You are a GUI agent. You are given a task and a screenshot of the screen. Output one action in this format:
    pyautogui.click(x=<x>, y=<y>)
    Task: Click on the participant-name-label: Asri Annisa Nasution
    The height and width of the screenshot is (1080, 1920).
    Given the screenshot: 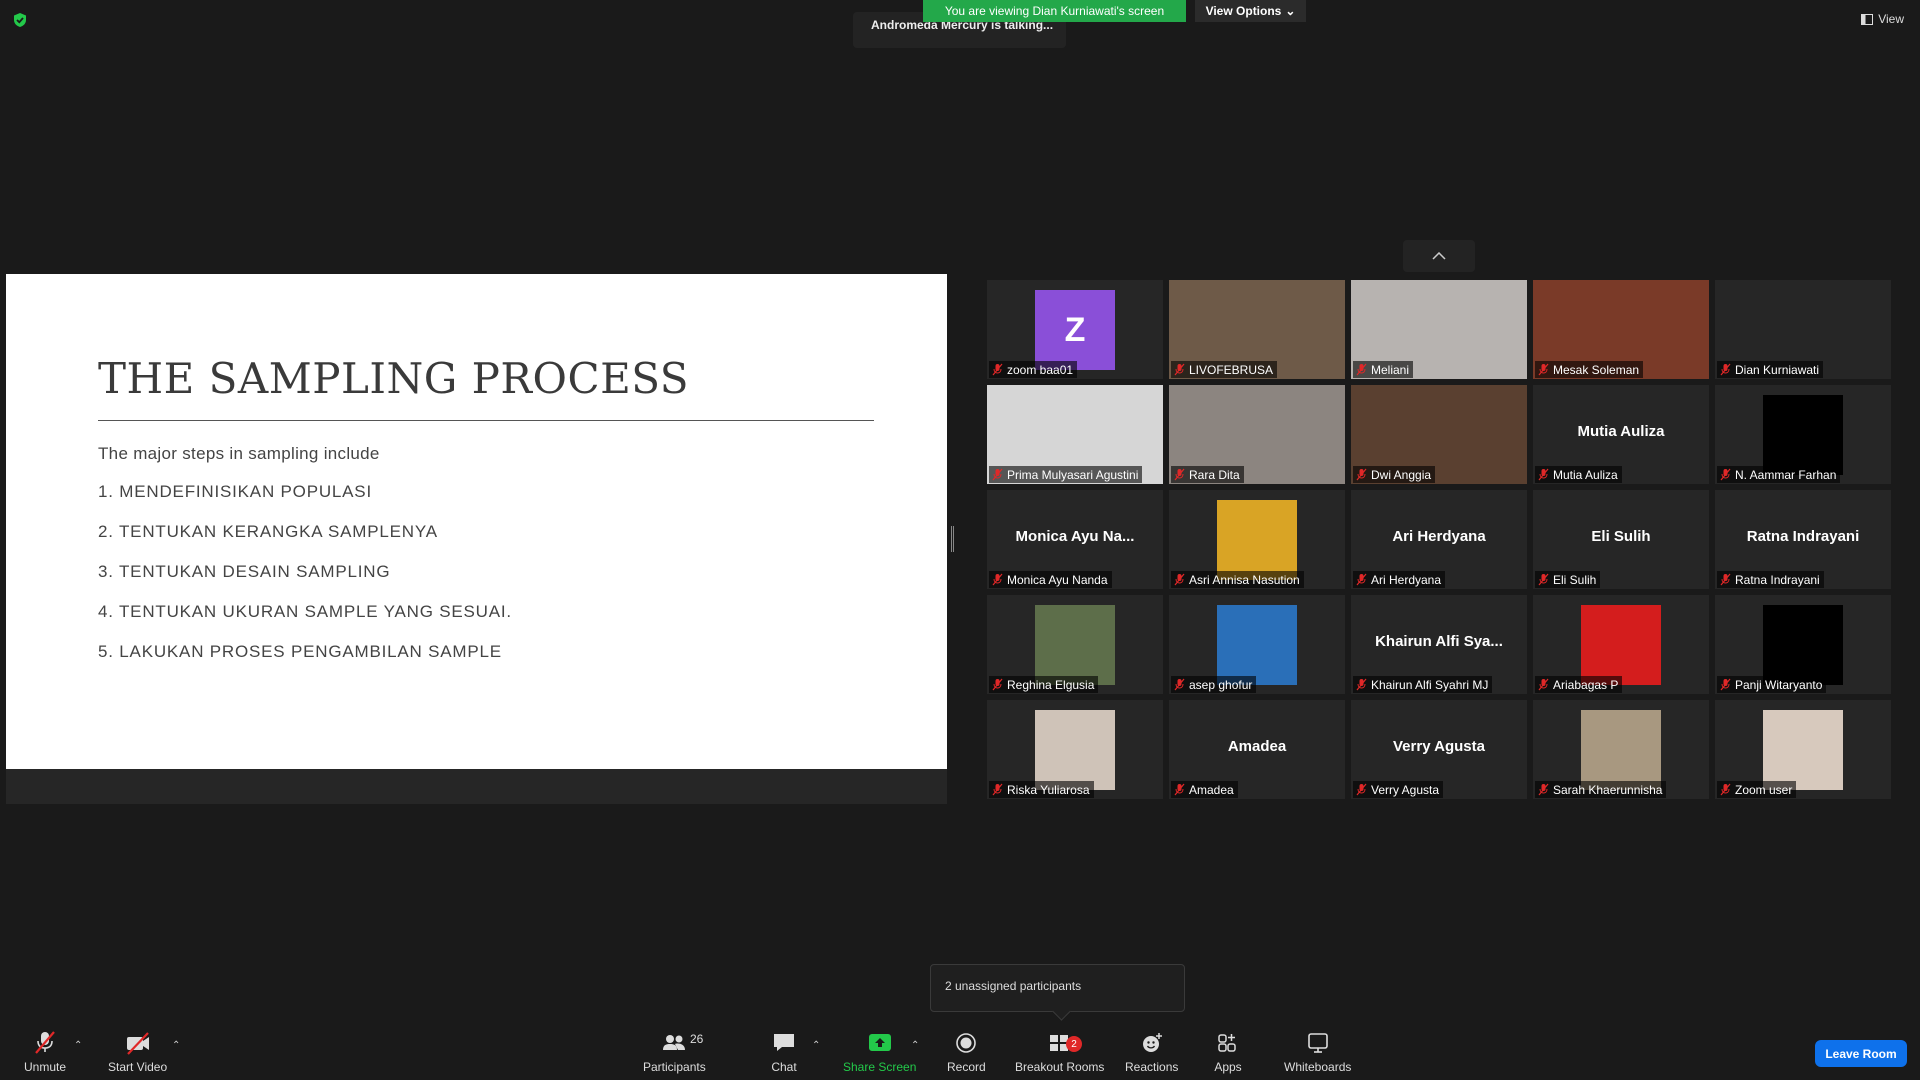 What is the action you would take?
    pyautogui.click(x=1237, y=579)
    